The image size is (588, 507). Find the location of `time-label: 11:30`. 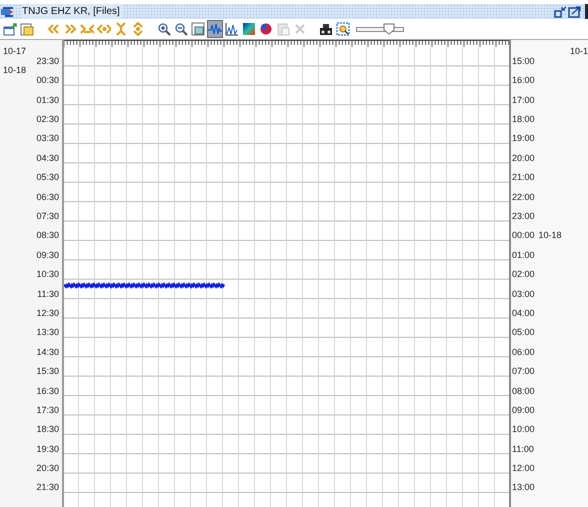

time-label: 11:30 is located at coordinates (48, 295).